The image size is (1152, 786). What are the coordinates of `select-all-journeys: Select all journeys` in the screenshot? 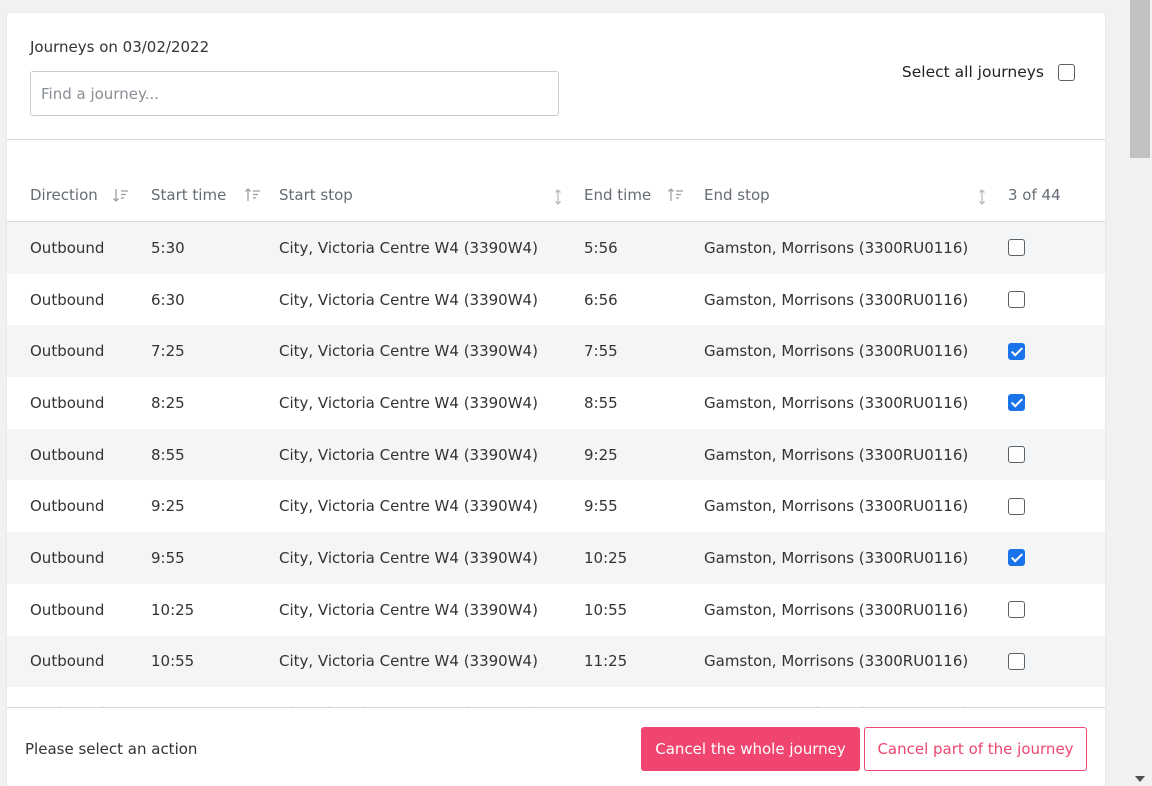 It's located at (988, 72).